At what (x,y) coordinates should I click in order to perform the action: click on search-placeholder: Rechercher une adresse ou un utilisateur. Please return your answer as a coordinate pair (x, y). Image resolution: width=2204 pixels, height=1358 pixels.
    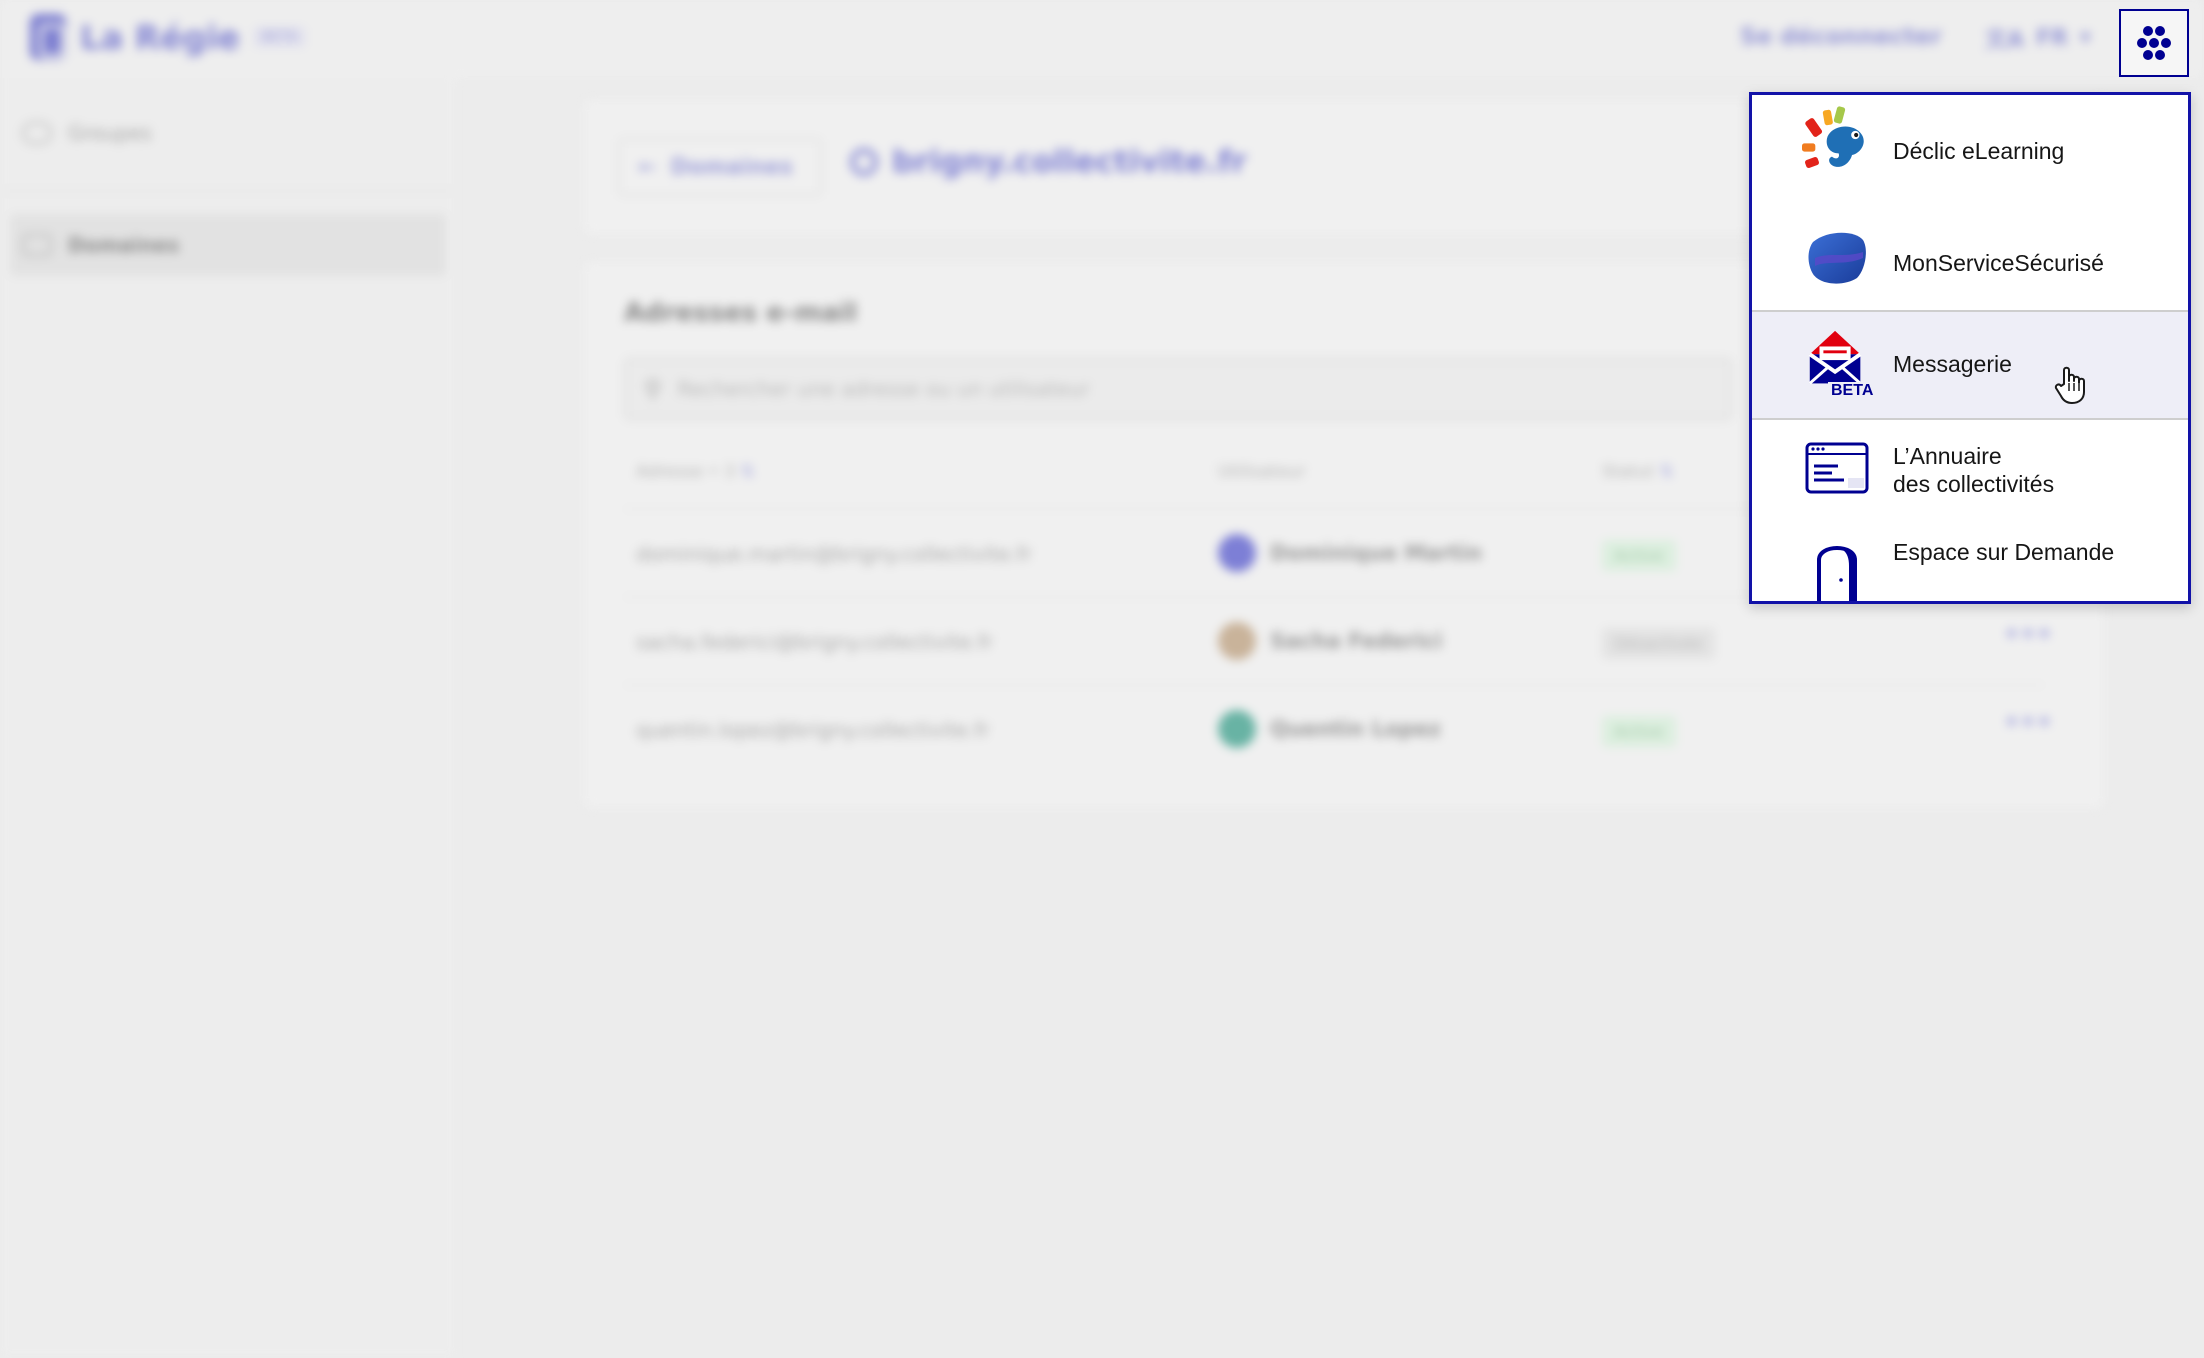
    Looking at the image, I should click on (883, 389).